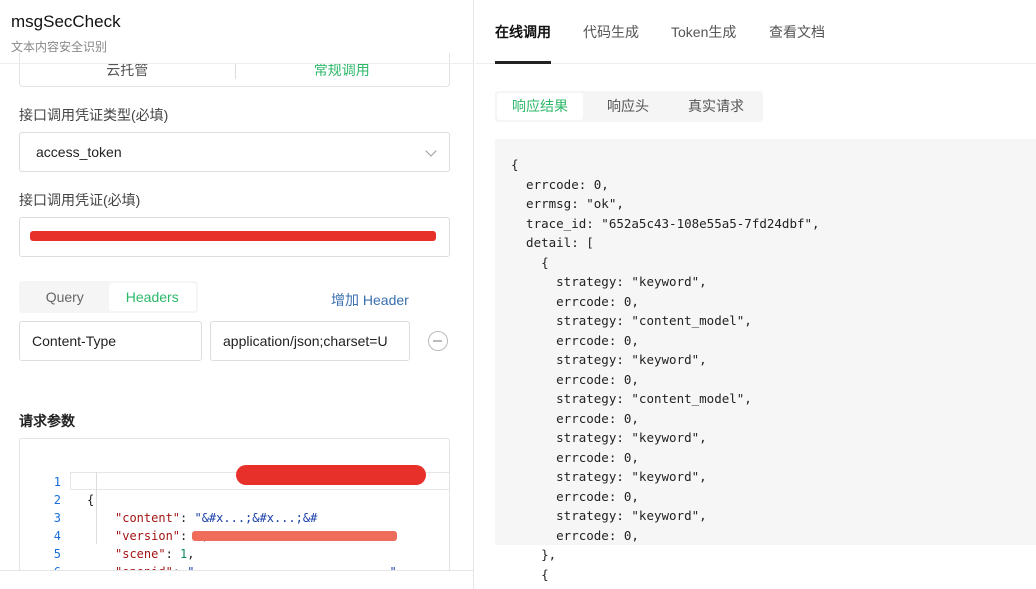 The height and width of the screenshot is (589, 1036). I want to click on tab-query: Query, so click(65, 297).